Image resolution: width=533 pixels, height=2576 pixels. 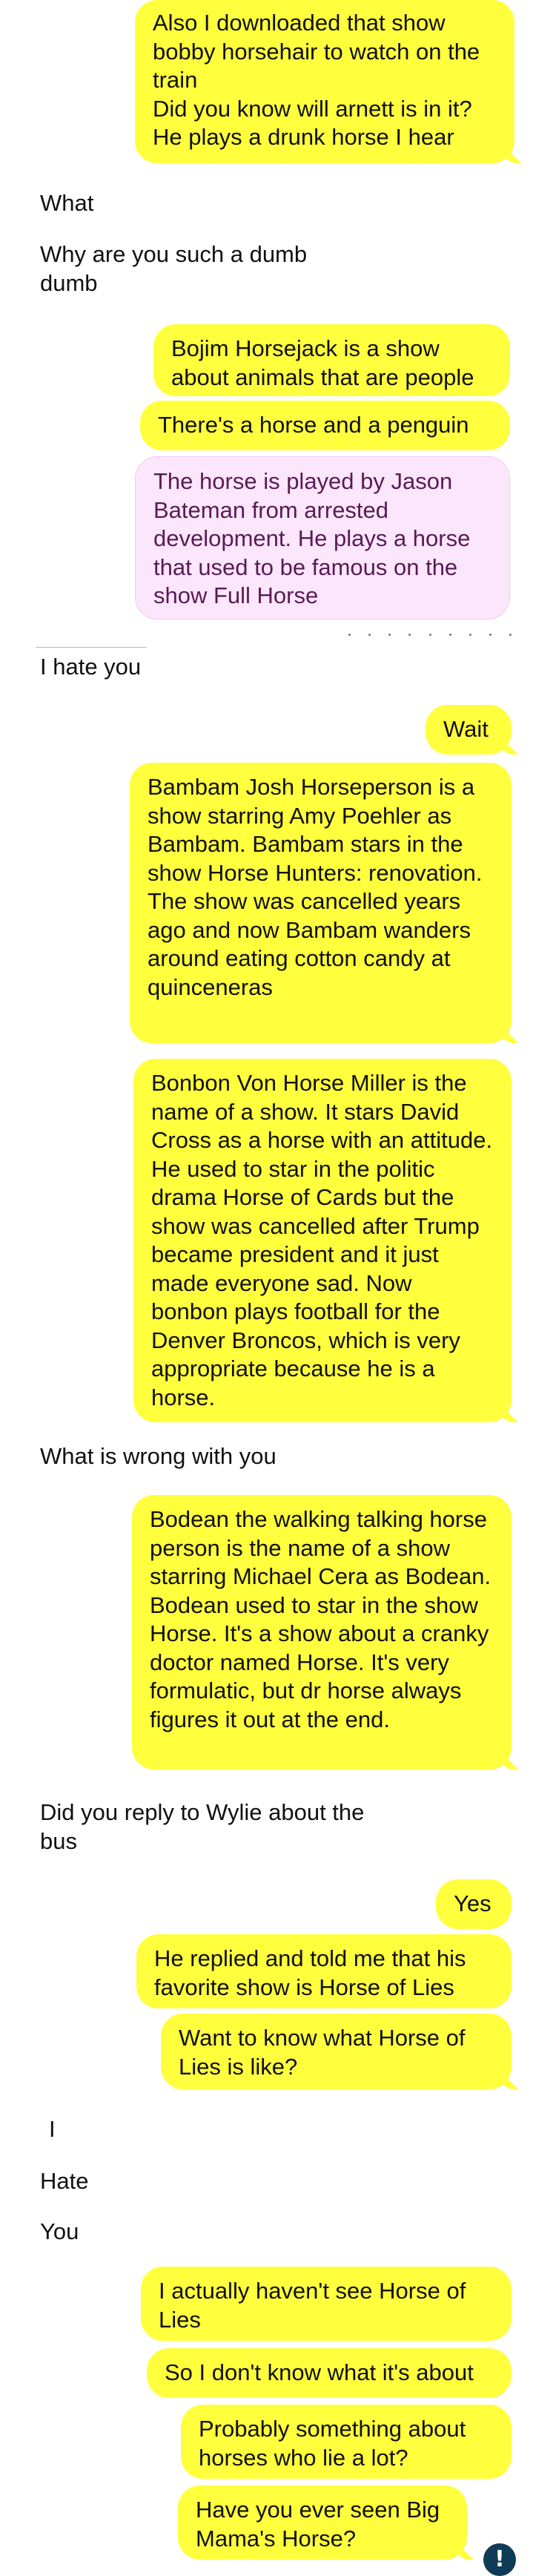 What do you see at coordinates (329, 2373) in the screenshot?
I see `sent-message-bubble: So I don't know what it's about` at bounding box center [329, 2373].